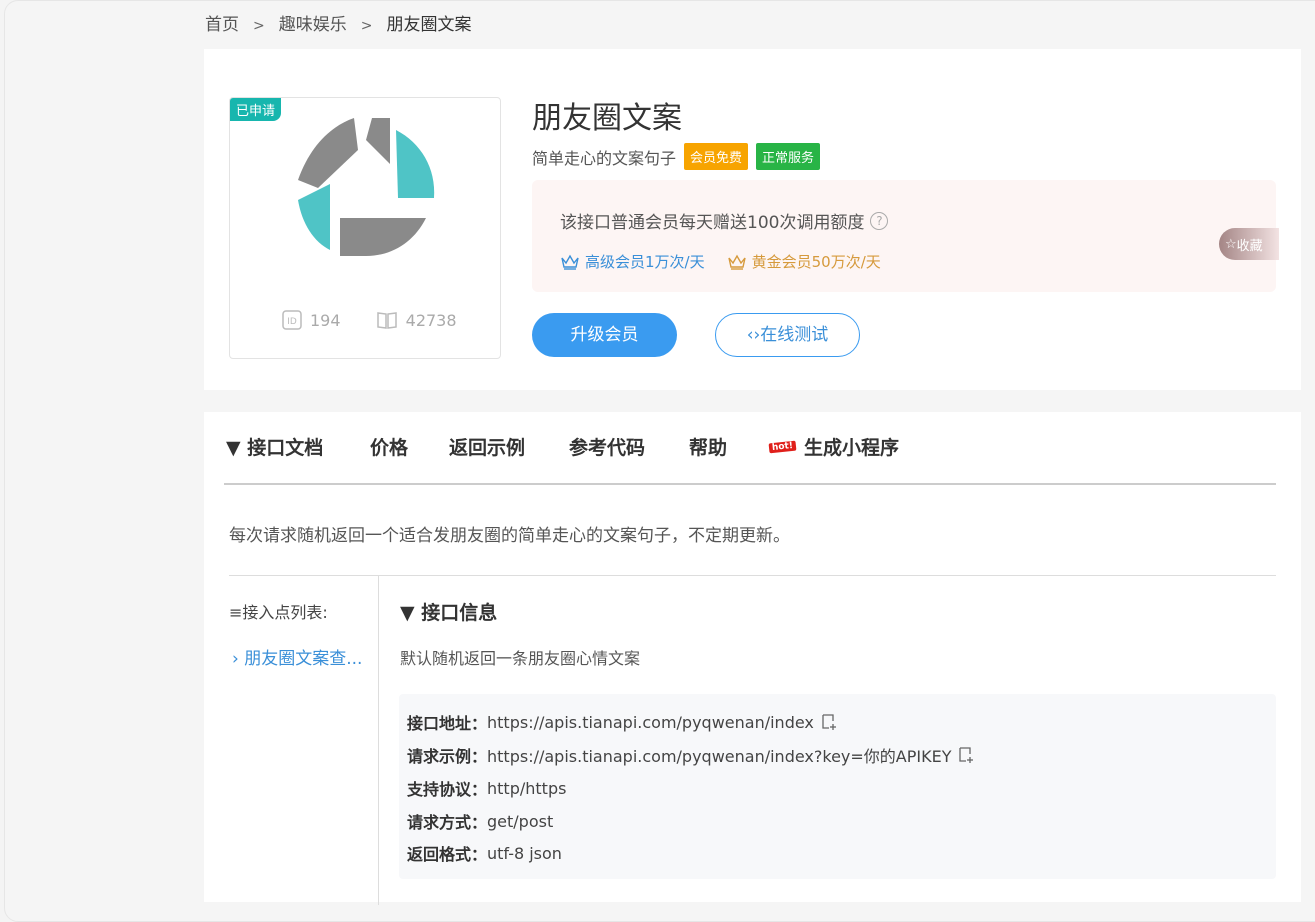 The image size is (1315, 922). What do you see at coordinates (753, 335) in the screenshot?
I see `code-icon: ‹›` at bounding box center [753, 335].